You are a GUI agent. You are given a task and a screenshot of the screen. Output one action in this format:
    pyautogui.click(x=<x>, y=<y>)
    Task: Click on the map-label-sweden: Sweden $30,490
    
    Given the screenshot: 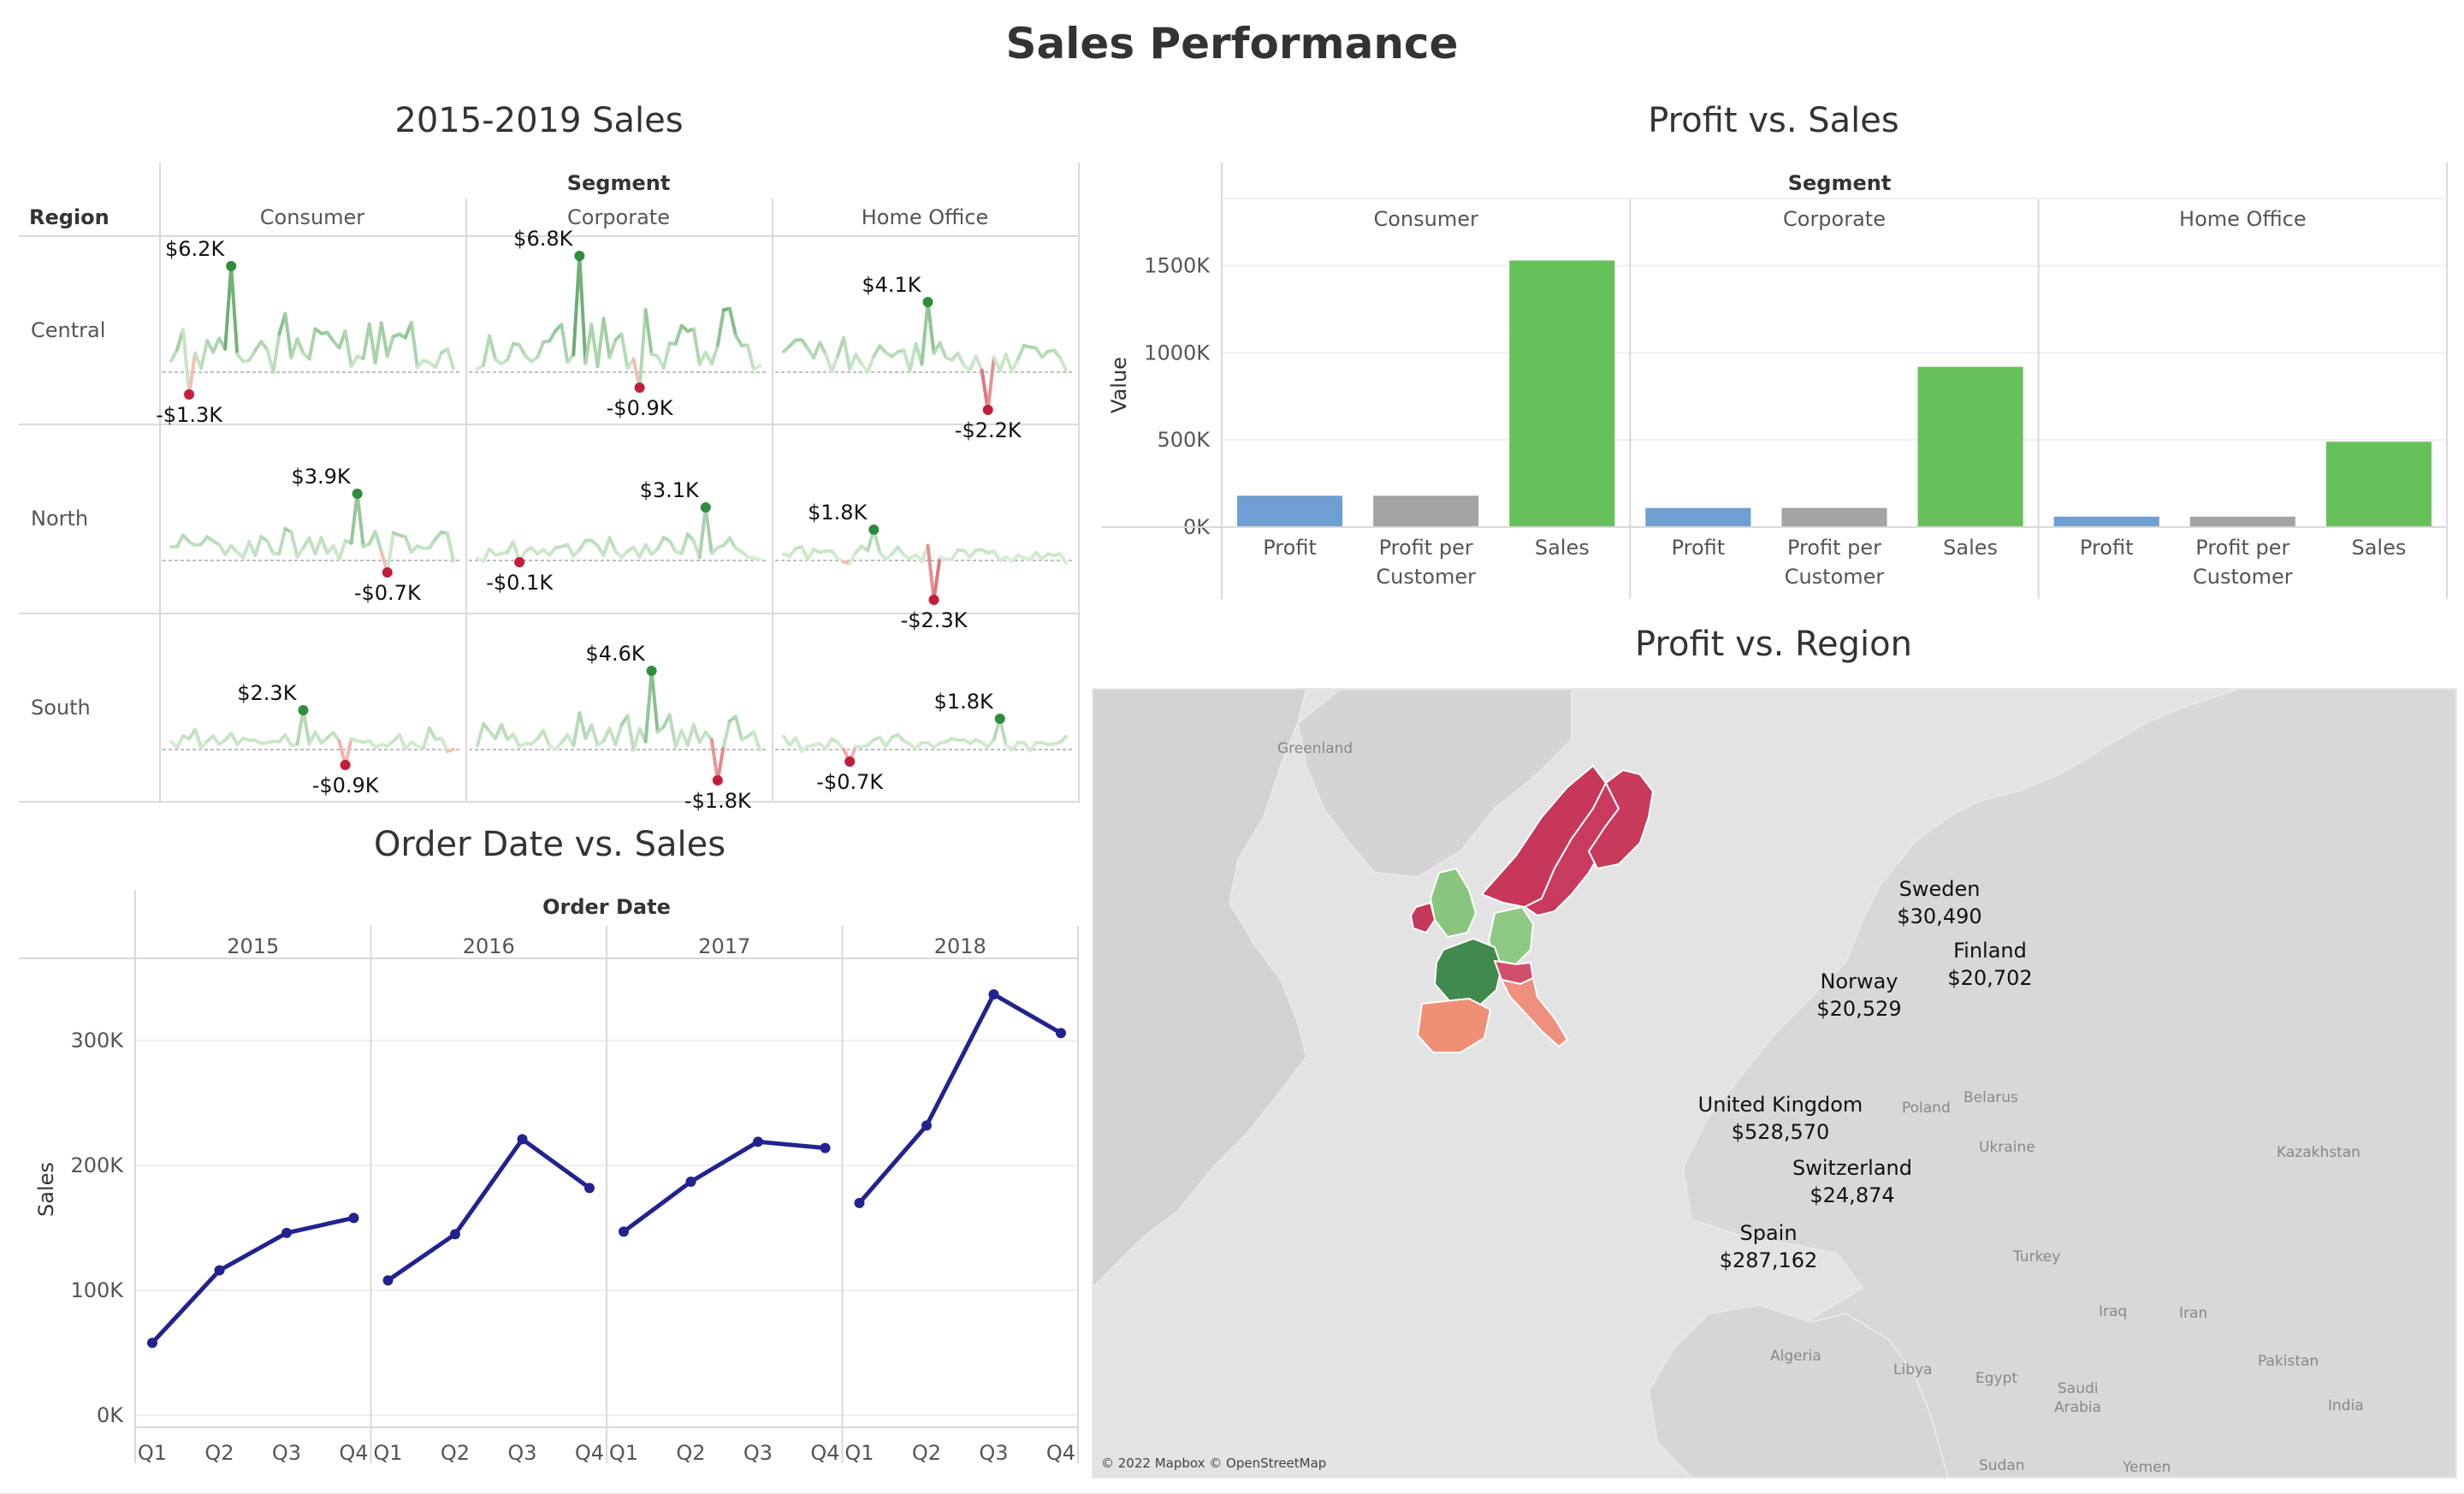 What is the action you would take?
    pyautogui.click(x=1939, y=902)
    